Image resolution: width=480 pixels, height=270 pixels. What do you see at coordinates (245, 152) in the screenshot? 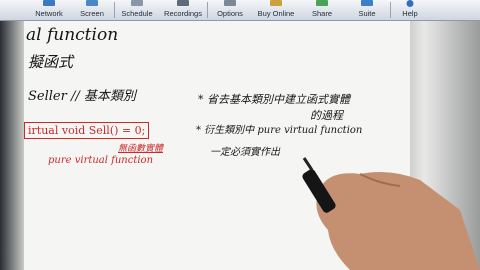
I see `note-2-line-b: 一定必須實作出` at bounding box center [245, 152].